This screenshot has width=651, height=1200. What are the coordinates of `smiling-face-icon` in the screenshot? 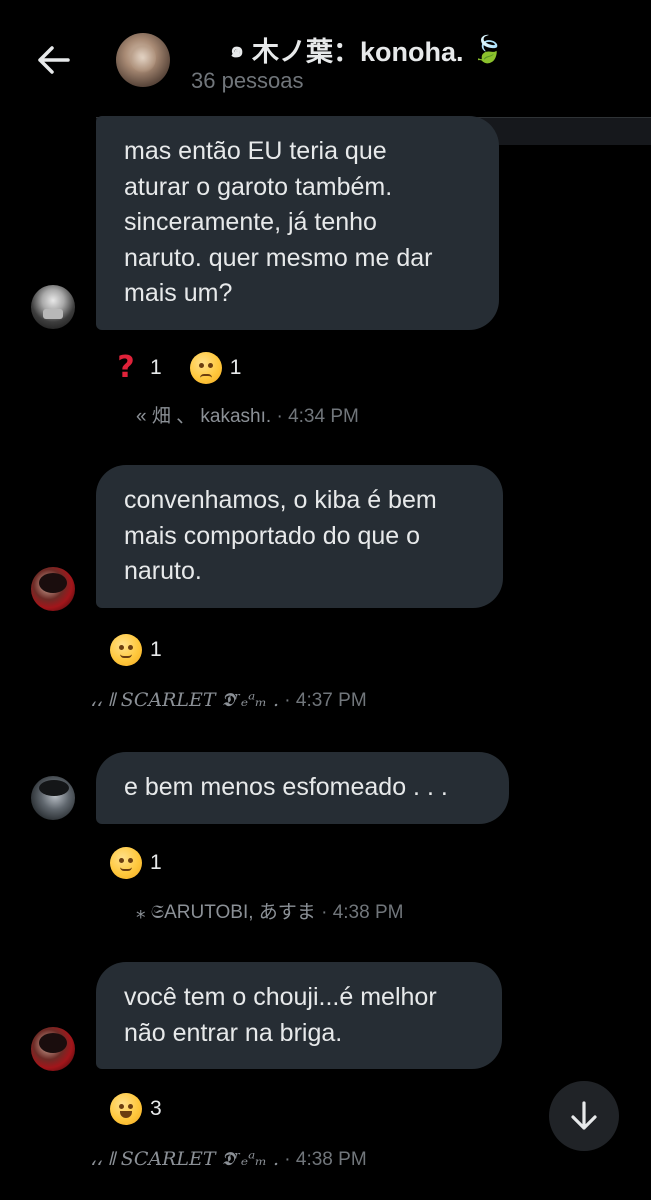 It's located at (126, 863).